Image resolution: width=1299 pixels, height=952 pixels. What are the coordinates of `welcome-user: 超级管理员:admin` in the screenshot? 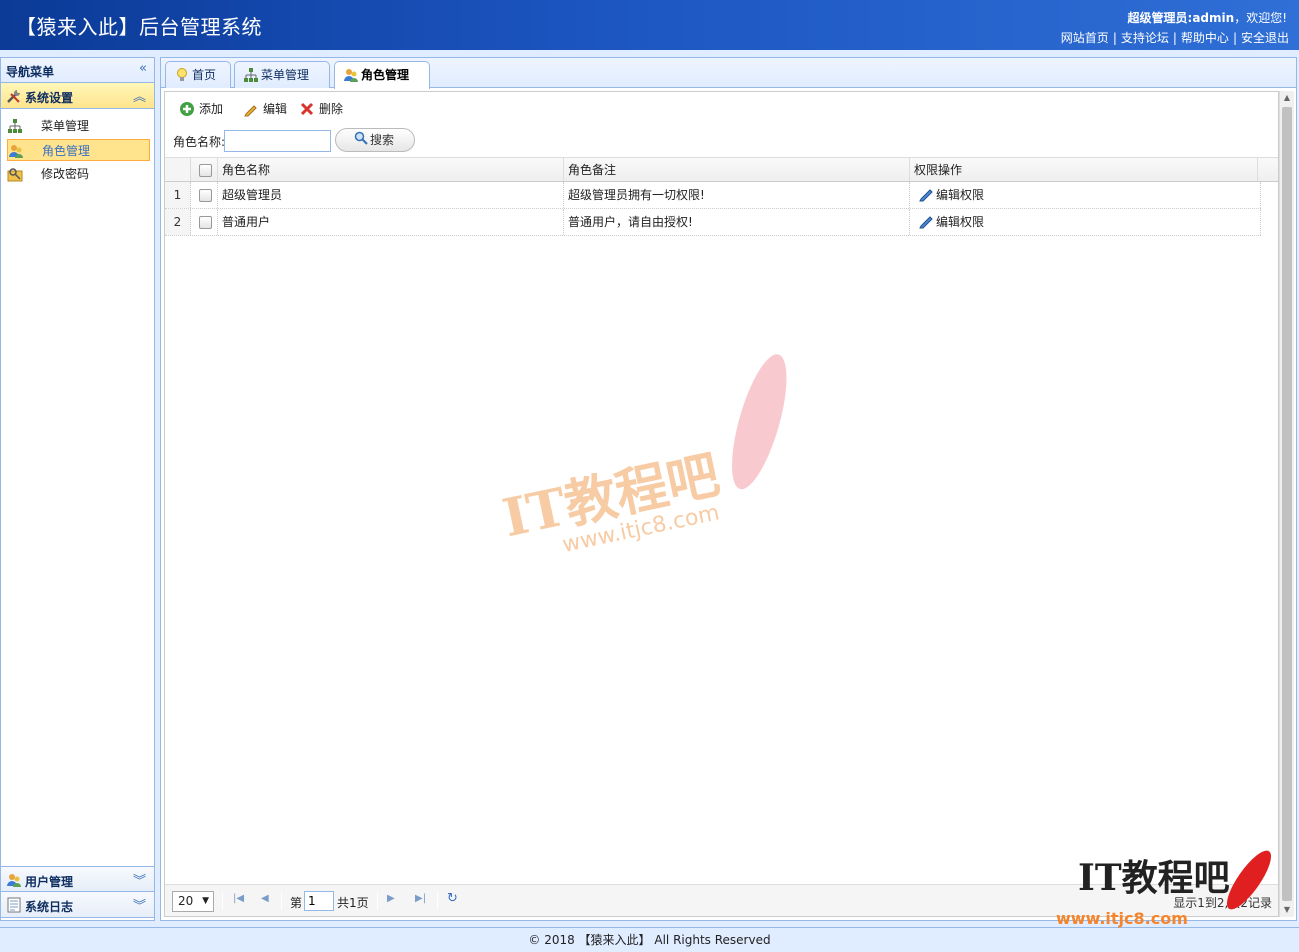 It's located at (1181, 18).